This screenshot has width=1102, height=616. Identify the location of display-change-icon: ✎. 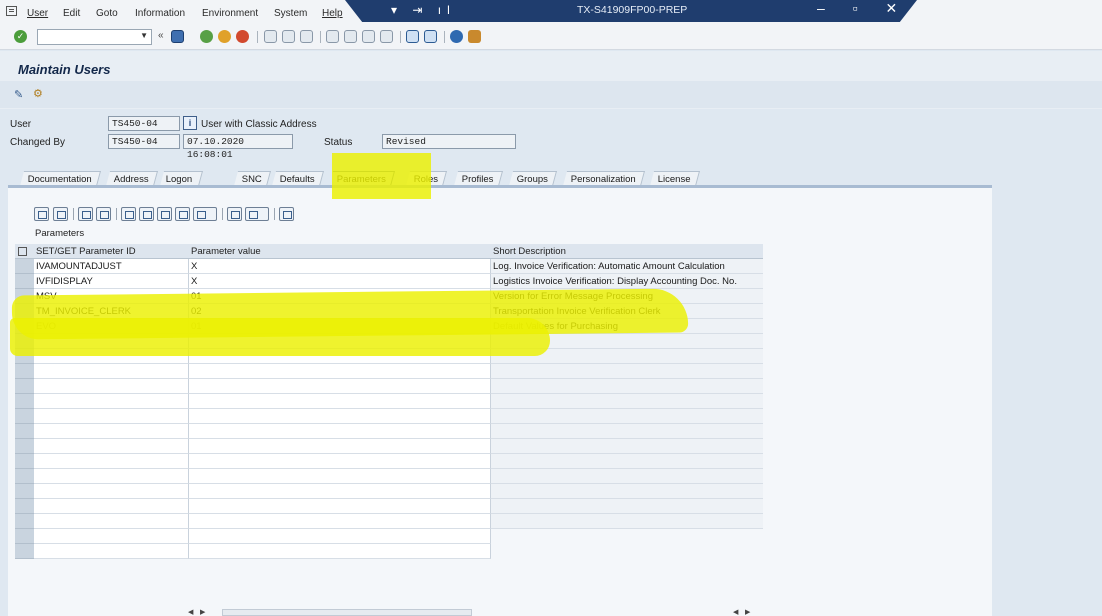
(21, 94).